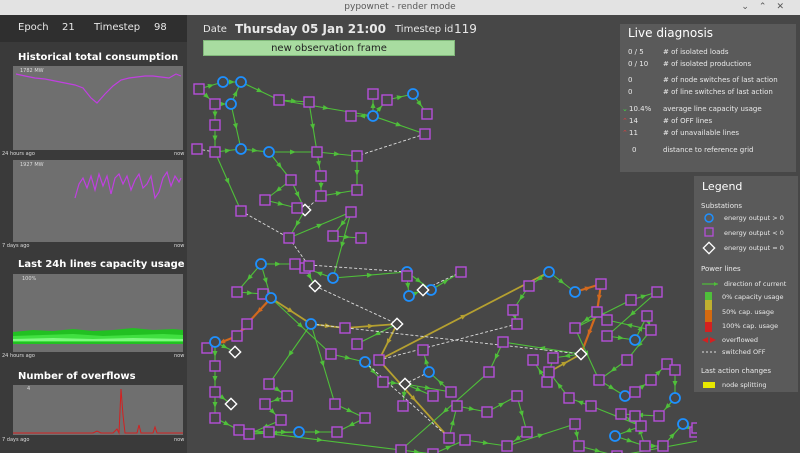 The width and height of the screenshot is (800, 453). Describe the element at coordinates (750, 7) in the screenshot. I see `minimize-icon: ⌄` at that location.